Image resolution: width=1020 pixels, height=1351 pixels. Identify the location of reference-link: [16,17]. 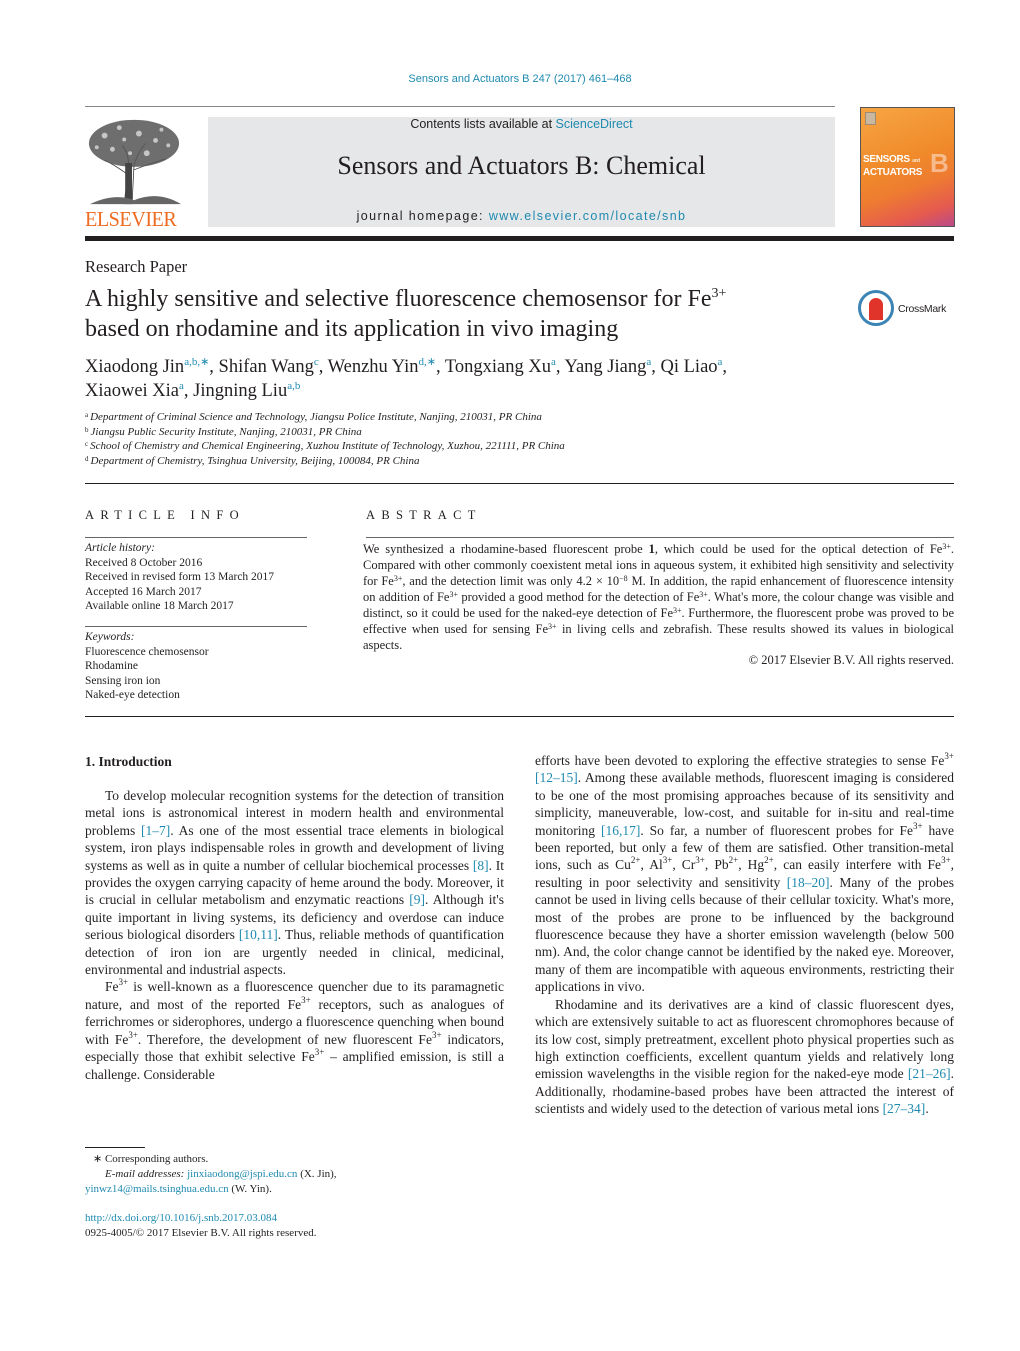
(620, 830).